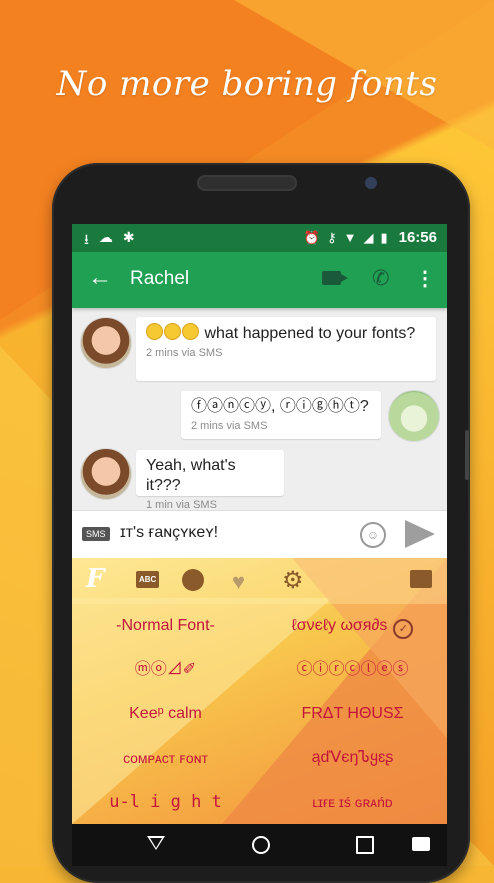  I want to click on emoji-face-icon, so click(193, 580).